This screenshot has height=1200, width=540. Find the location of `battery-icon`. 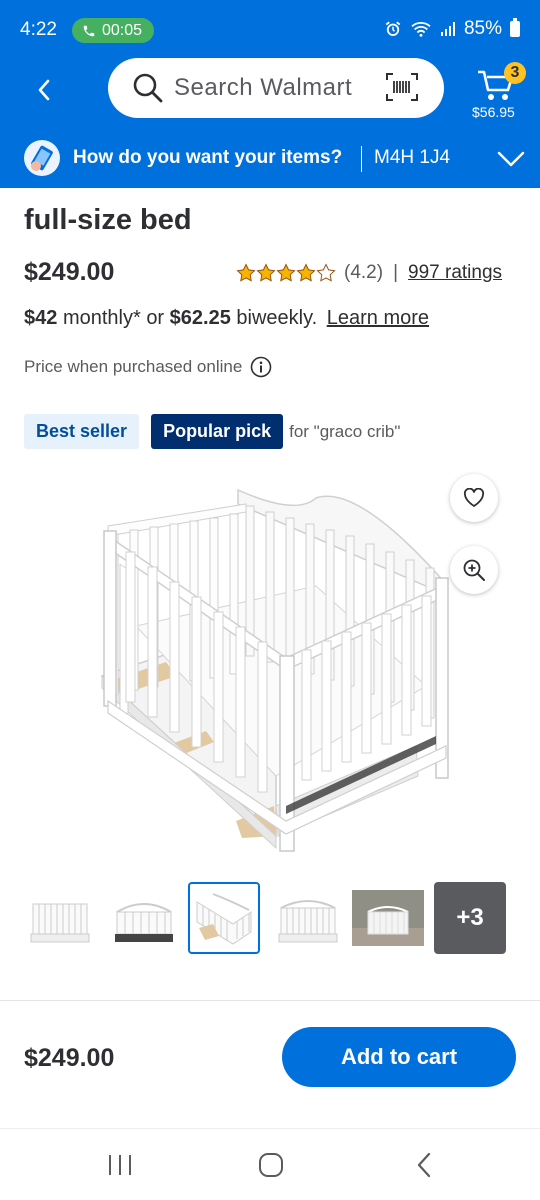

battery-icon is located at coordinates (515, 27).